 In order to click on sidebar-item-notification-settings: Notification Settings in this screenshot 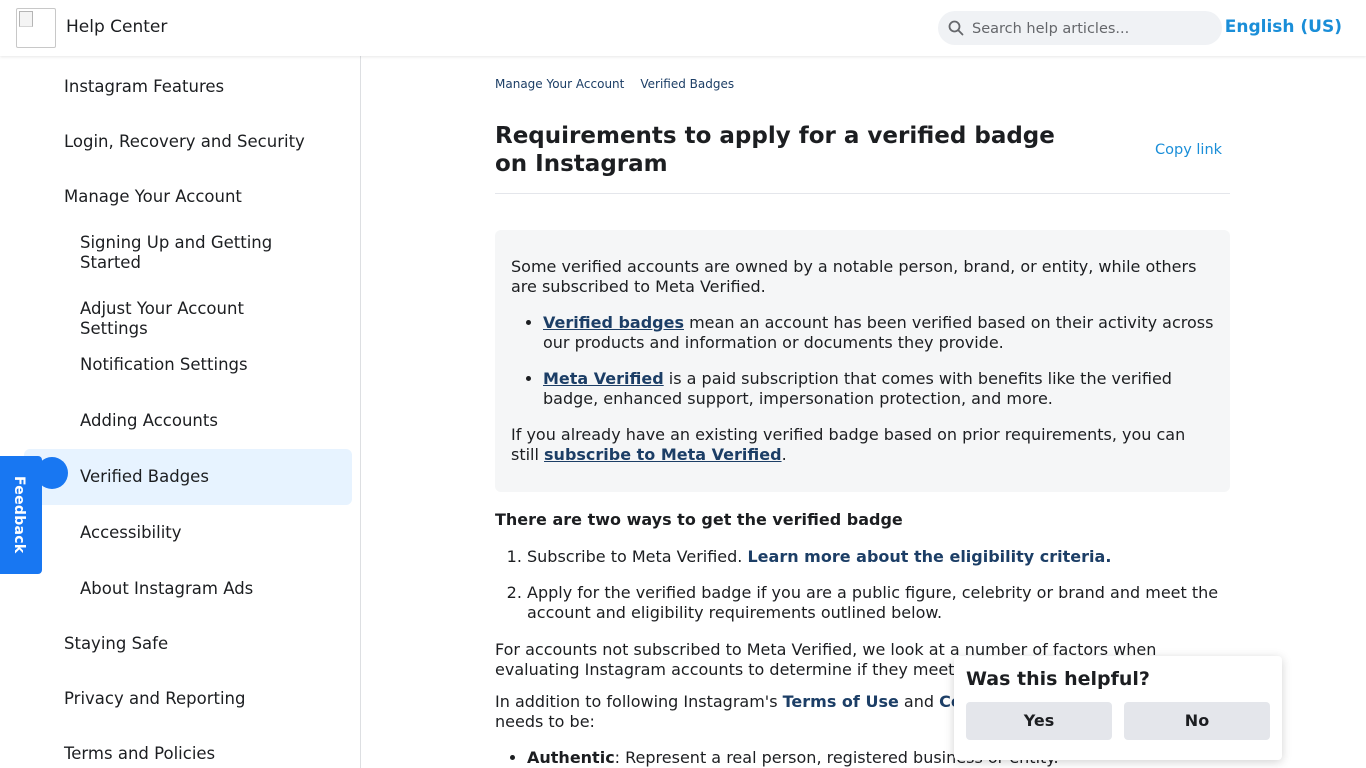, I will do `click(195, 365)`.